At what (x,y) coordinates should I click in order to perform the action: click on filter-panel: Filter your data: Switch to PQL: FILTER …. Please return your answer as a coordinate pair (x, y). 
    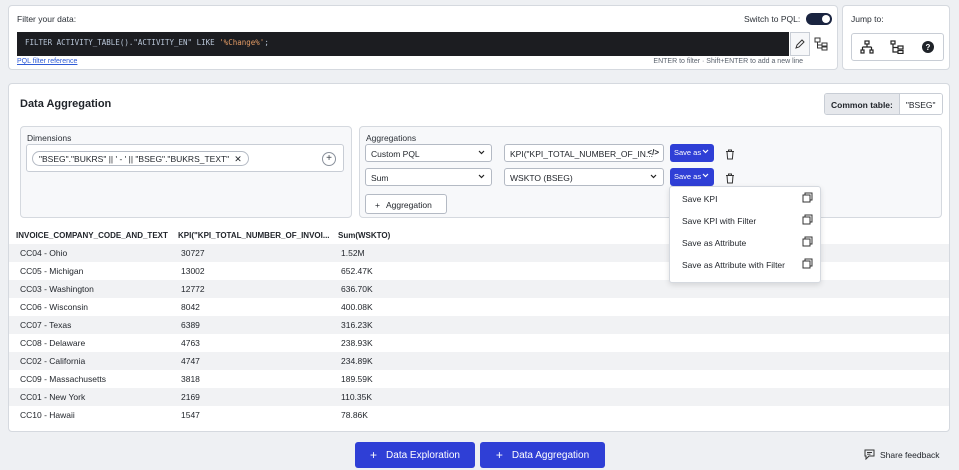
    Looking at the image, I should click on (423, 37).